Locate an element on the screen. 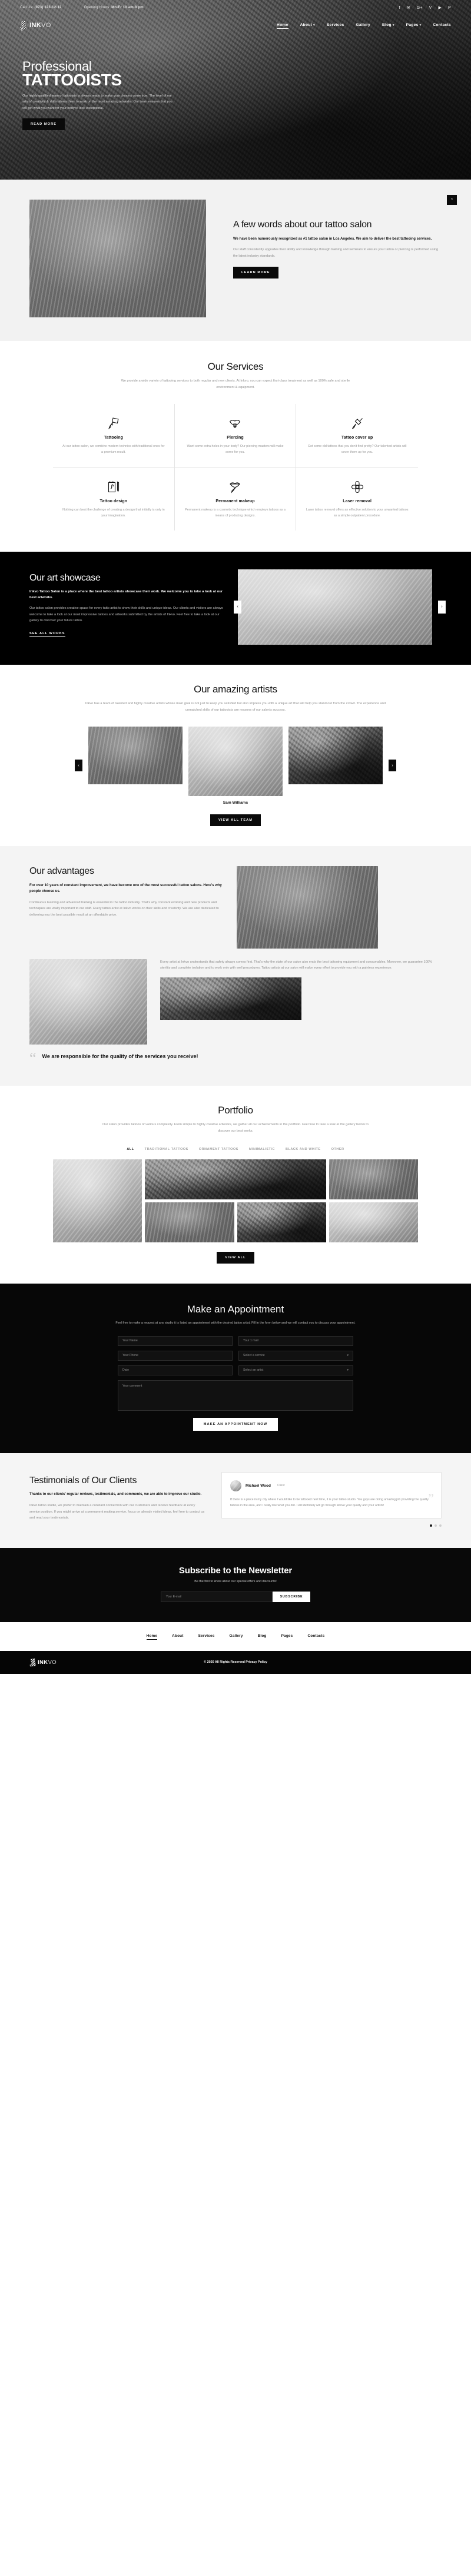  footer-logo-text: INKVO is located at coordinates (47, 1662).